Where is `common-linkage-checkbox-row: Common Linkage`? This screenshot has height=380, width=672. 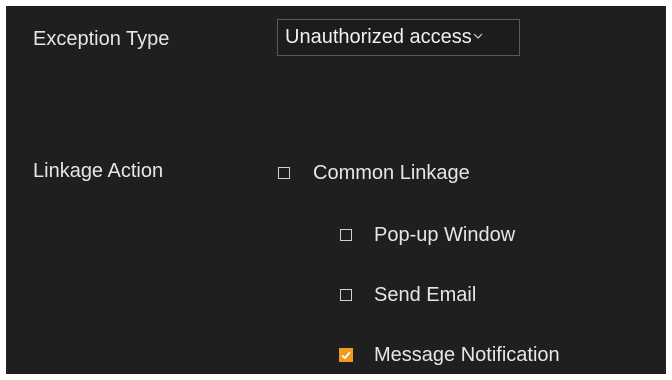 common-linkage-checkbox-row: Common Linkage is located at coordinates (374, 173).